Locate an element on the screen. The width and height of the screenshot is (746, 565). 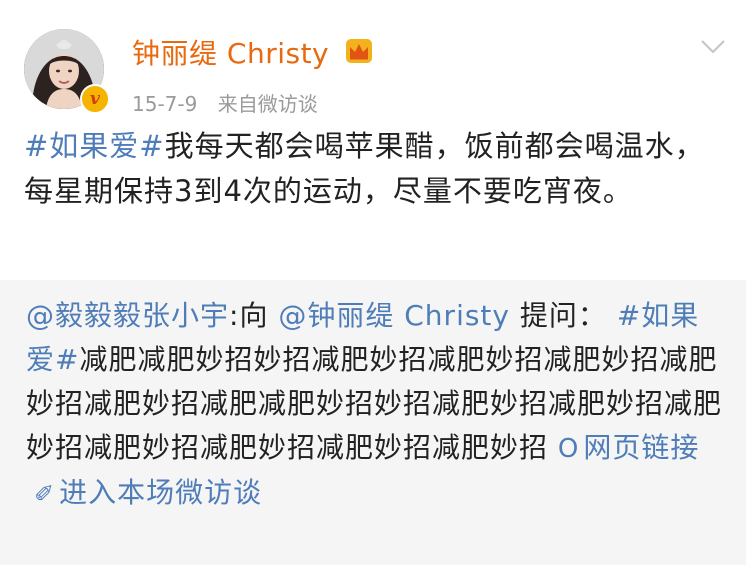
enter-interview-link: ✐ 进入本场微访谈 is located at coordinates (144, 492).